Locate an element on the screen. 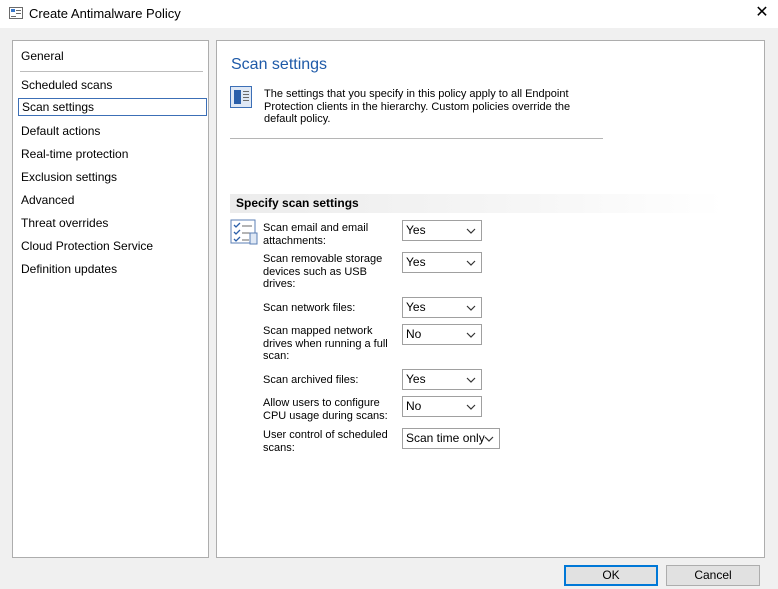 The image size is (778, 589). checklist-icon is located at coordinates (244, 232).